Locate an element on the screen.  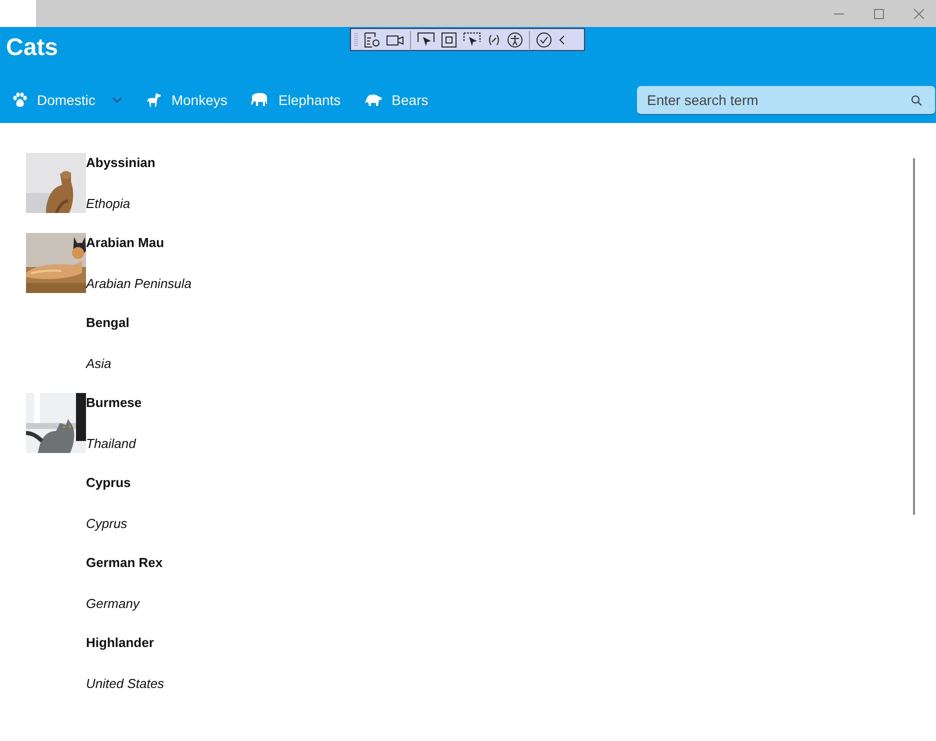
select-icon is located at coordinates (472, 40).